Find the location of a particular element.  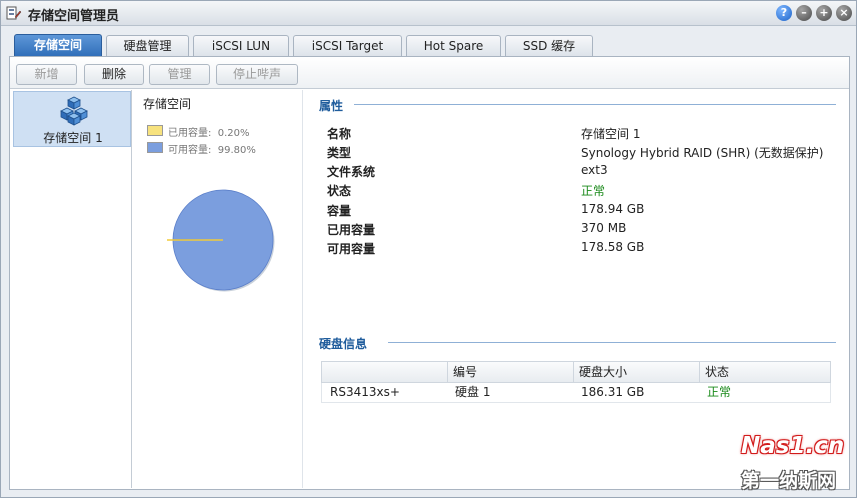

title-bar: 存储空间管理员 ? – + × is located at coordinates (428, 13).